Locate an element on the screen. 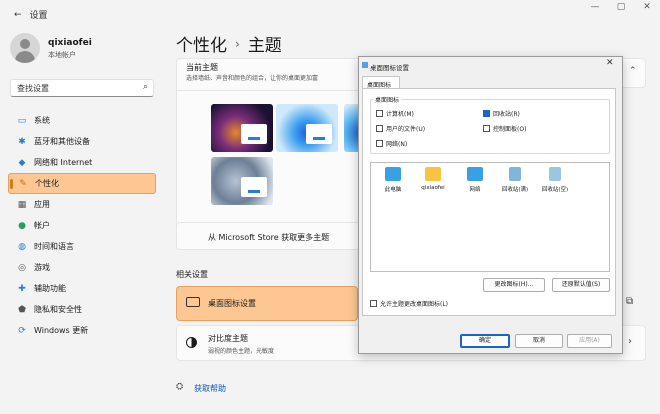 This screenshot has height=414, width=660. chevron-up-icon: ⌃ is located at coordinates (633, 71).